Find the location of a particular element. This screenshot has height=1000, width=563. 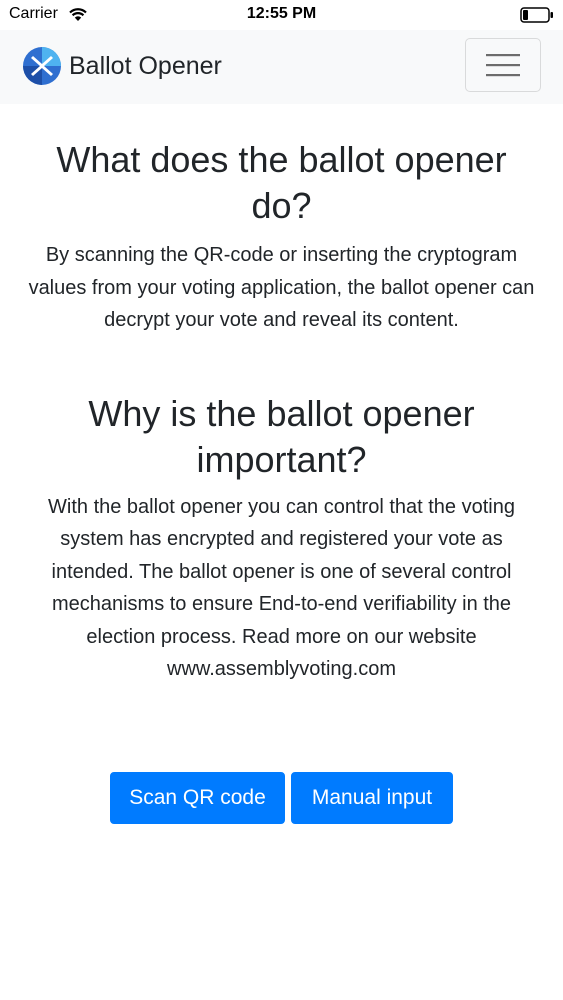

section-title-what: What does the ballot opener do? is located at coordinates (281, 182).